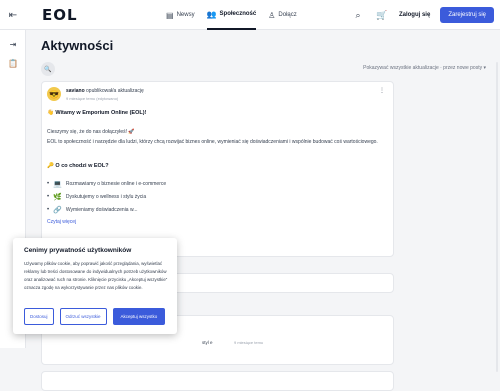 This screenshot has height=391, width=500. I want to click on list-item-text: Dyskutujemy o wellness i stylu życia, so click(106, 197).